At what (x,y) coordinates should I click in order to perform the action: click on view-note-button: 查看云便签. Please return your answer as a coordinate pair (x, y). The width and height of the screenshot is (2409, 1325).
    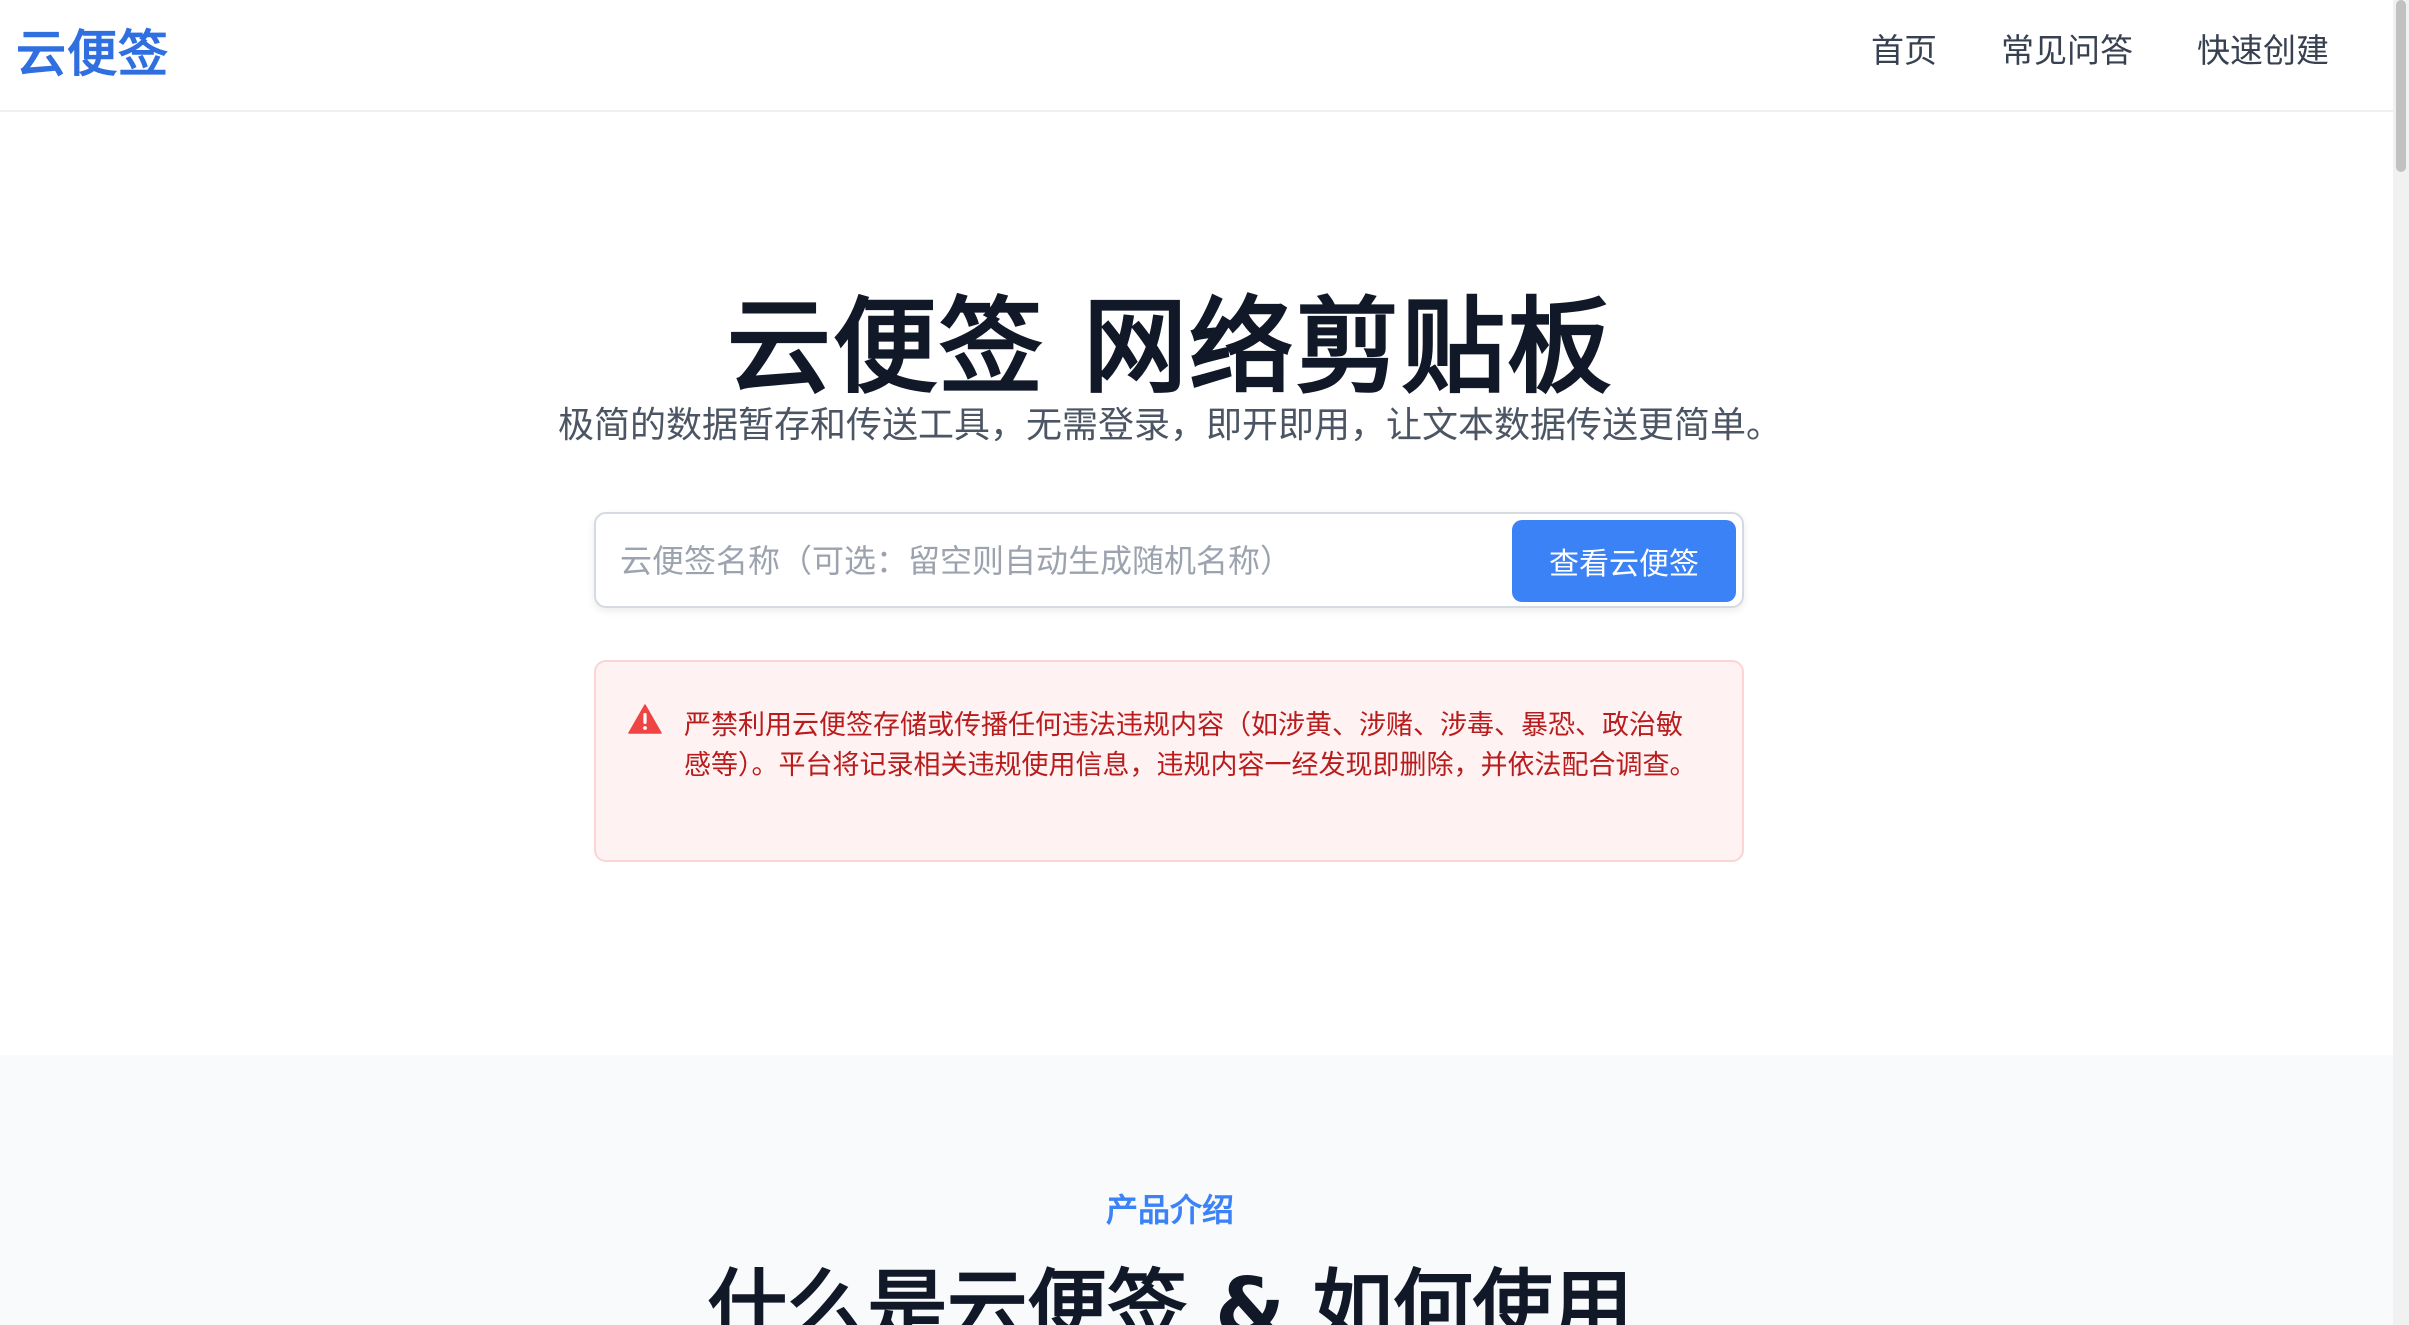
    Looking at the image, I should click on (1624, 561).